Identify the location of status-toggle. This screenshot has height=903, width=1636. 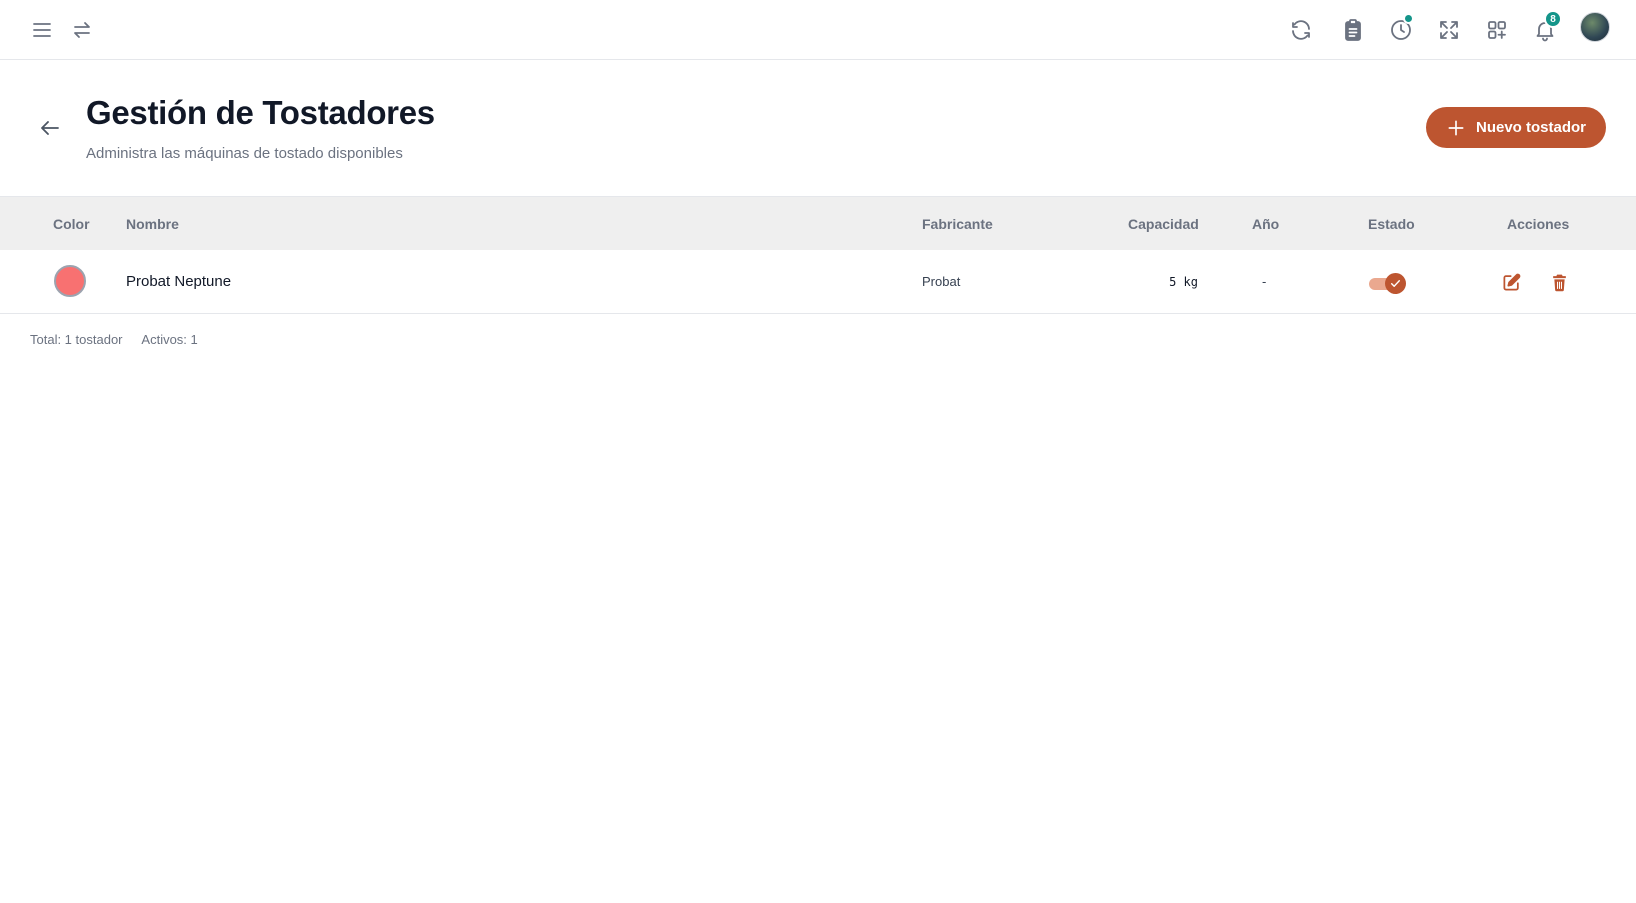
(1388, 283).